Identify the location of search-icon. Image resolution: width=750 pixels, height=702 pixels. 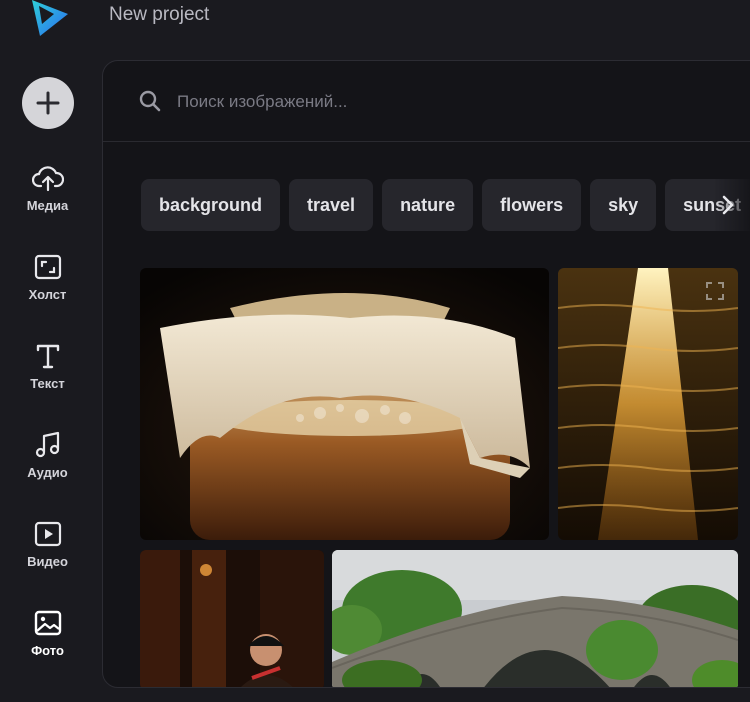
(150, 101).